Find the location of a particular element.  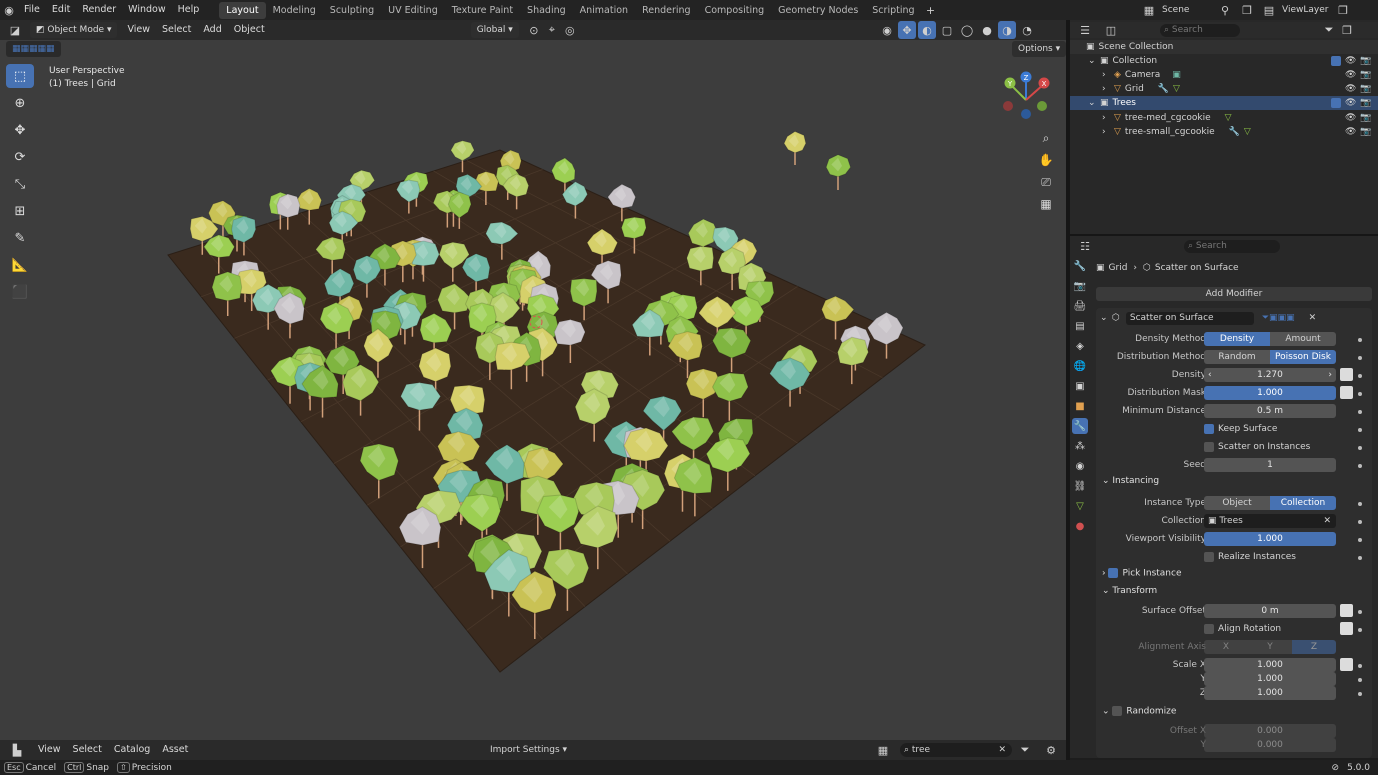

add-cube-icon: ⬛ is located at coordinates (20, 292).